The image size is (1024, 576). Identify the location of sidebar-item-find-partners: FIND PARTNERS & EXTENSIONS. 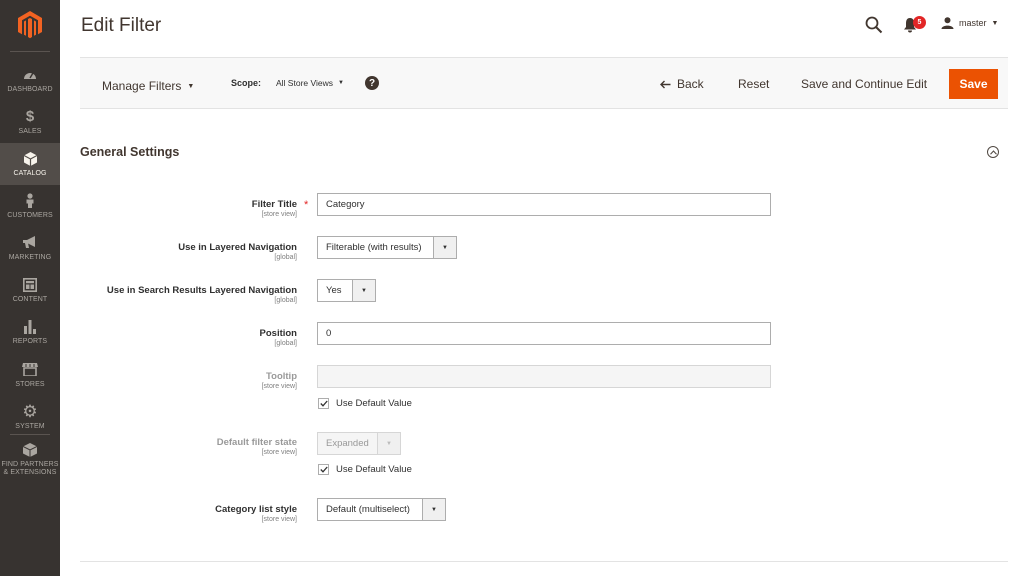
(30, 459).